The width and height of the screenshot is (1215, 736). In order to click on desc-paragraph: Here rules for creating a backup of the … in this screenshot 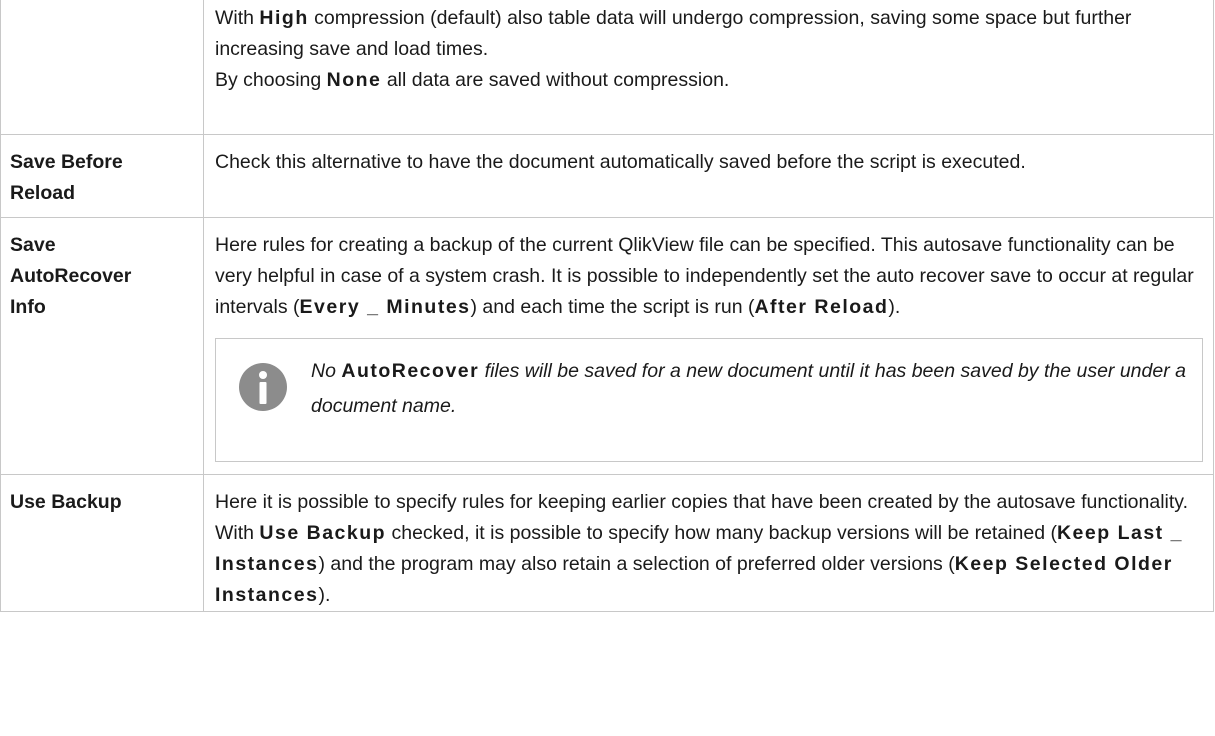, I will do `click(709, 276)`.